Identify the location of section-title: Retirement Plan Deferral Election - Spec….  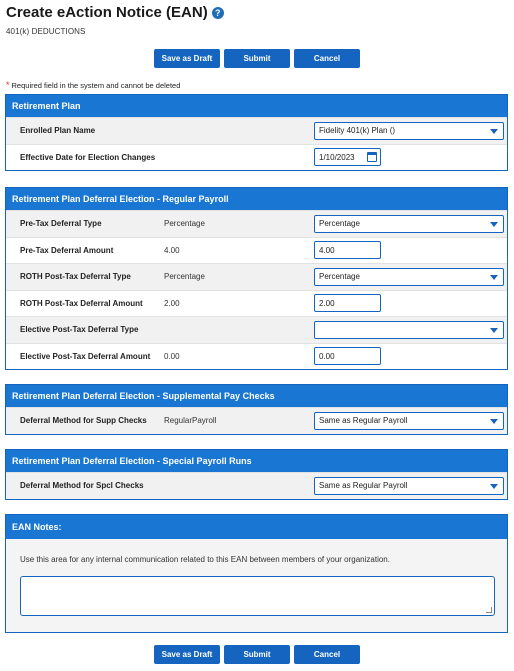
(256, 461).